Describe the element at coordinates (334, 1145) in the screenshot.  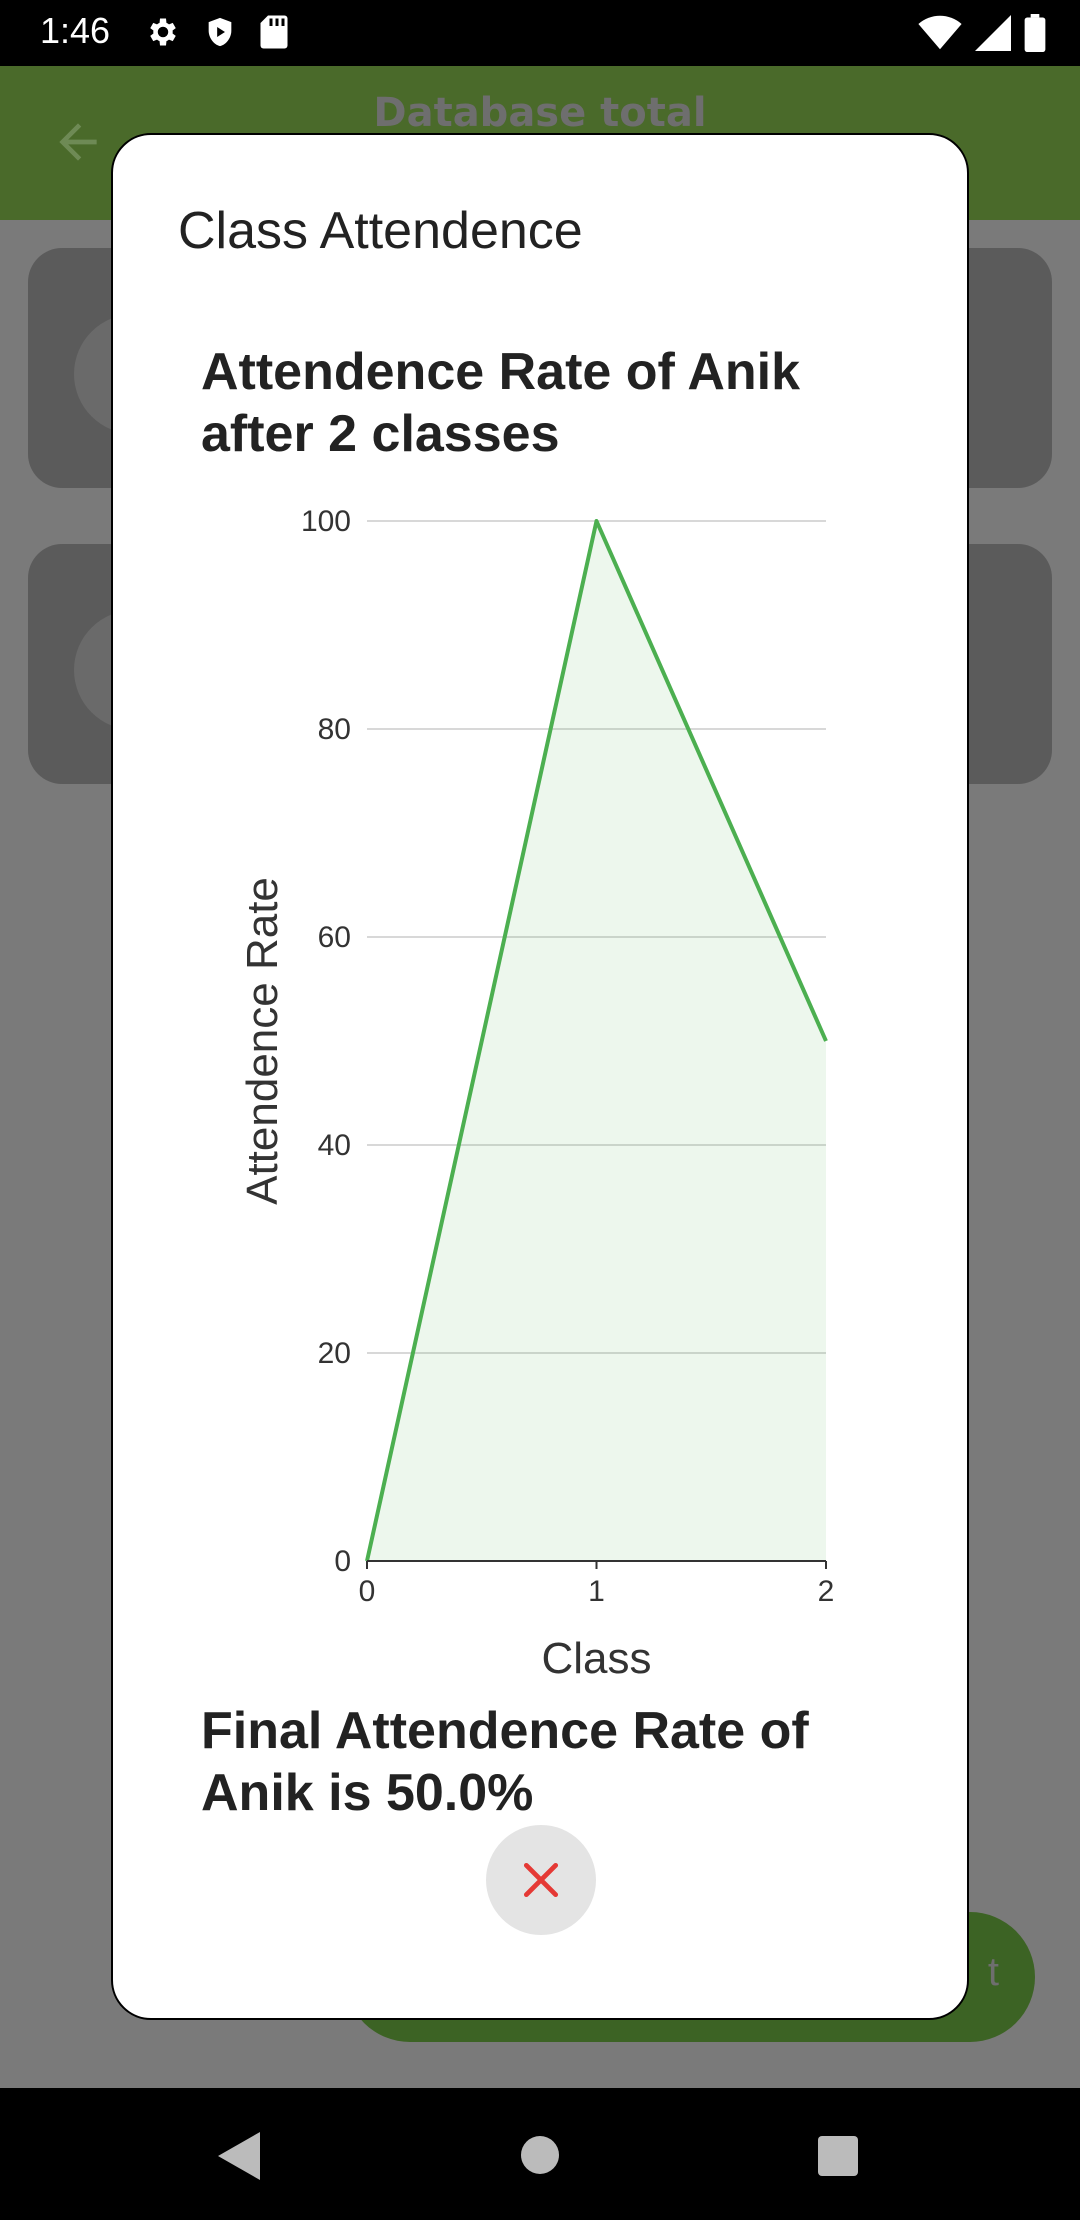
I see `y-tick-label: 40` at that location.